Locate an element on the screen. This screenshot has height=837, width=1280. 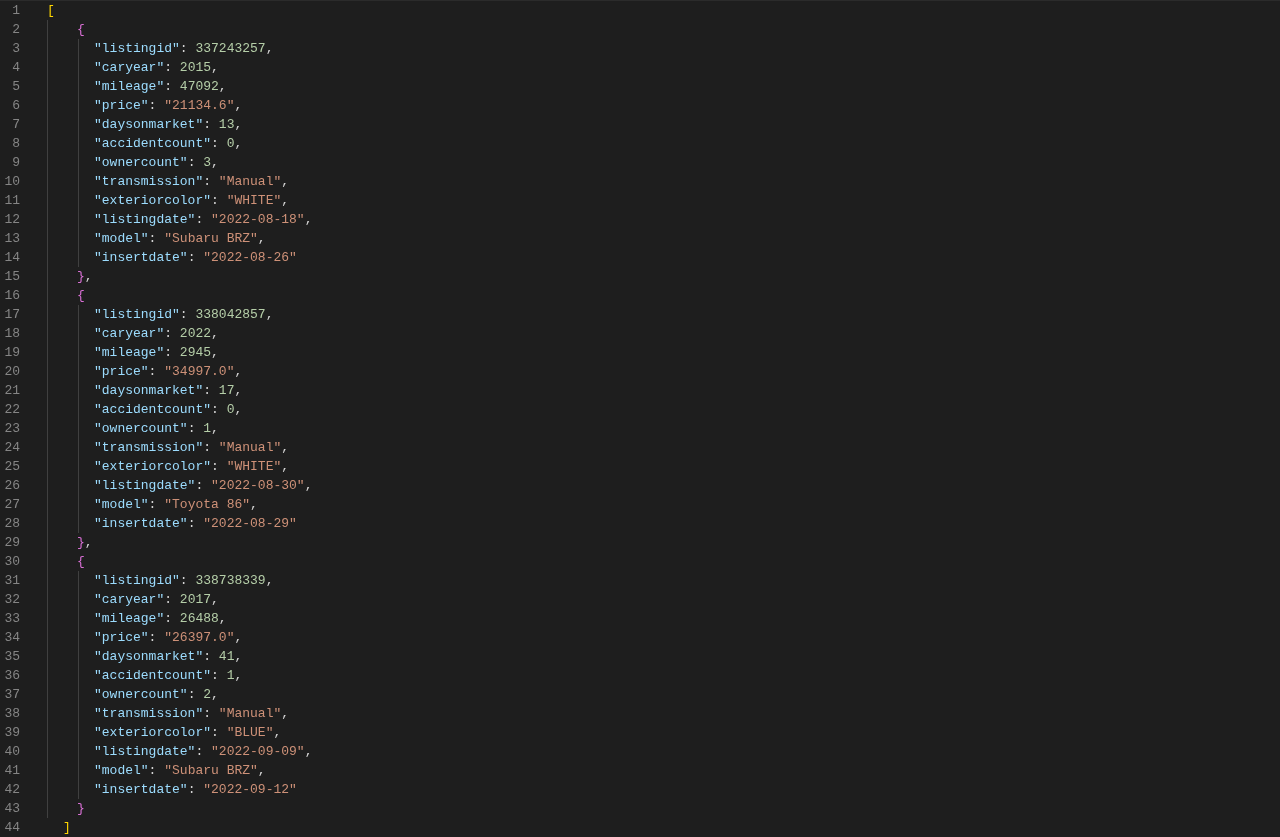
code-line: "price": "26397.0", is located at coordinates (168, 638).